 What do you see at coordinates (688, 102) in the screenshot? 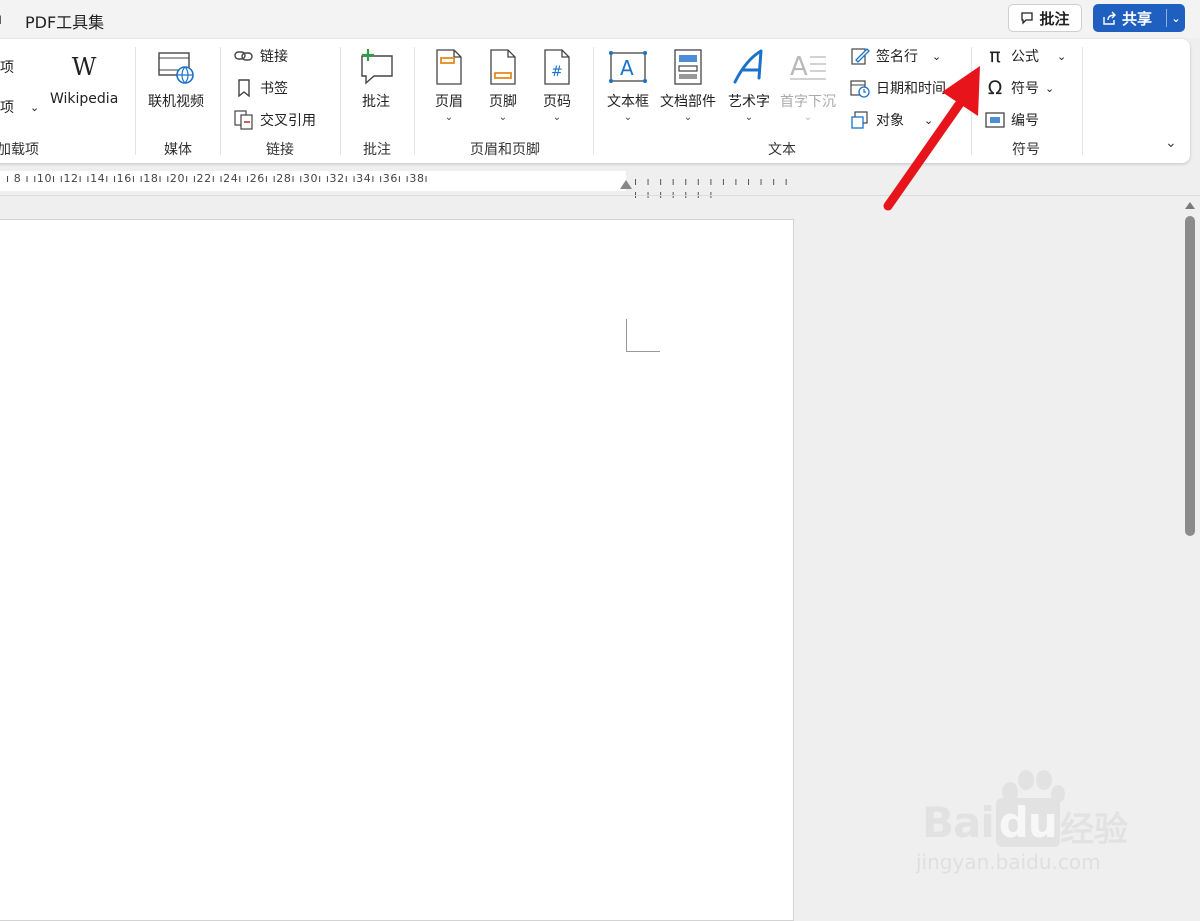
I see `quick-parts-label: 文档部件` at bounding box center [688, 102].